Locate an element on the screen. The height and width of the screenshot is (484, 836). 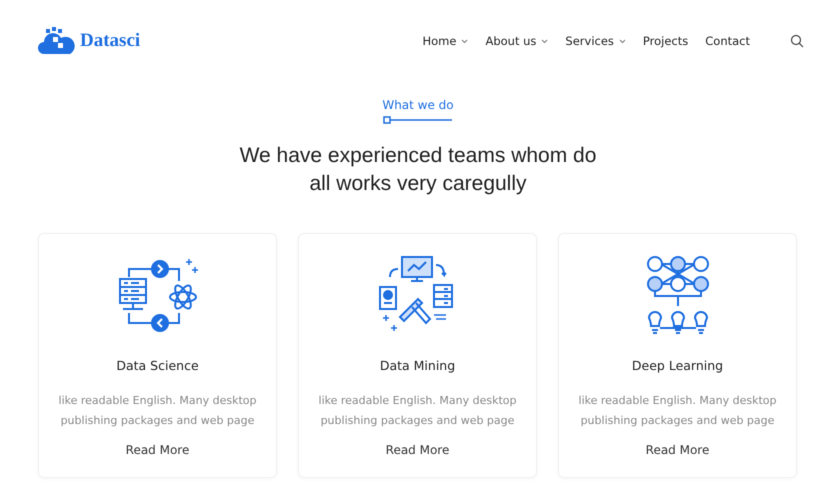
search-icon is located at coordinates (797, 41).